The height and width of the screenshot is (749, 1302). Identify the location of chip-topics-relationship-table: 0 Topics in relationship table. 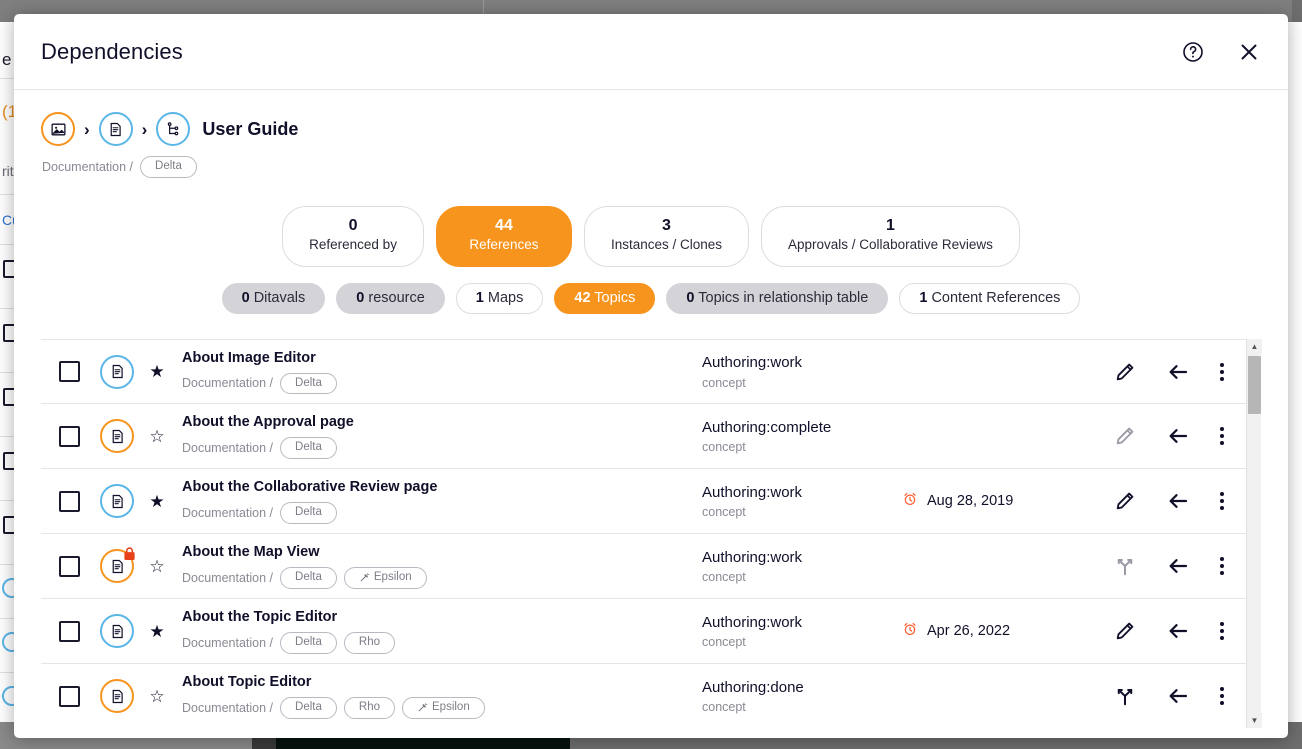
(777, 298).